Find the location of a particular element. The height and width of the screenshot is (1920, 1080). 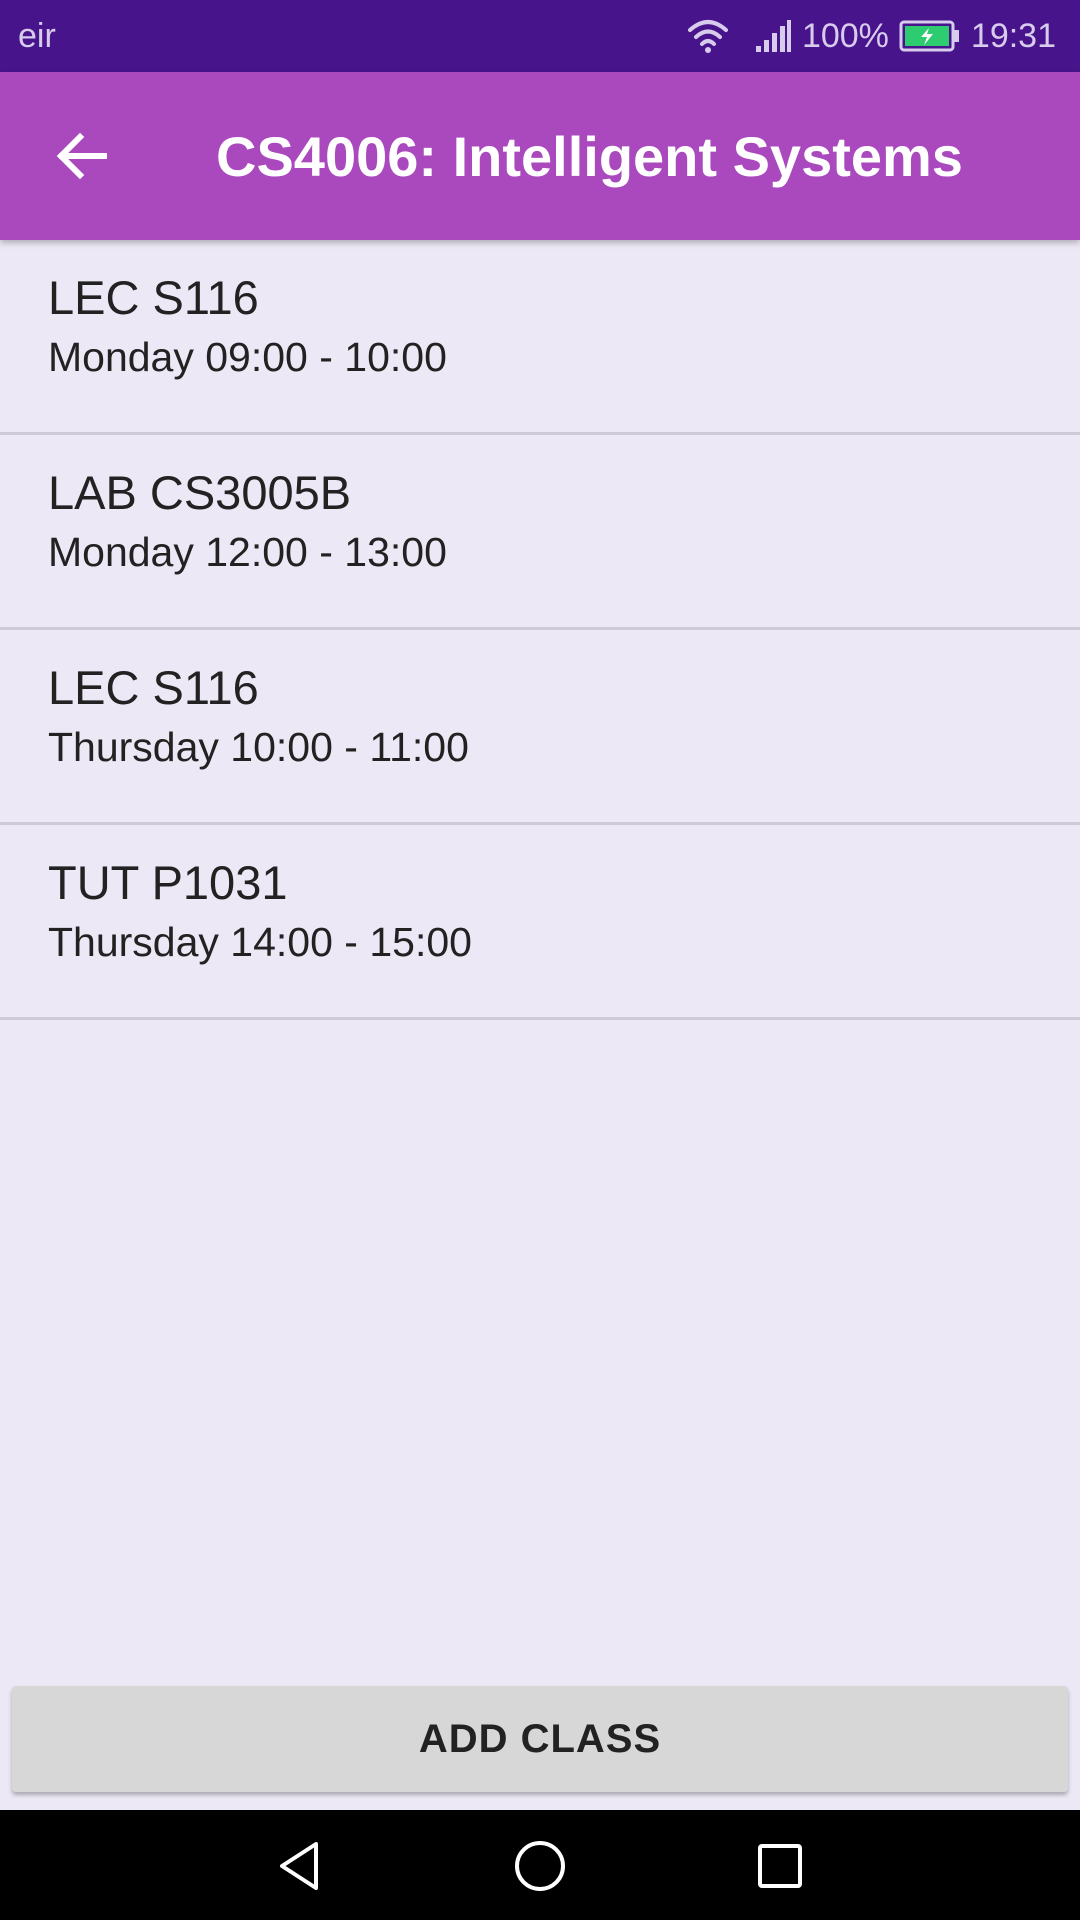

nav-home-icon is located at coordinates (540, 1866).